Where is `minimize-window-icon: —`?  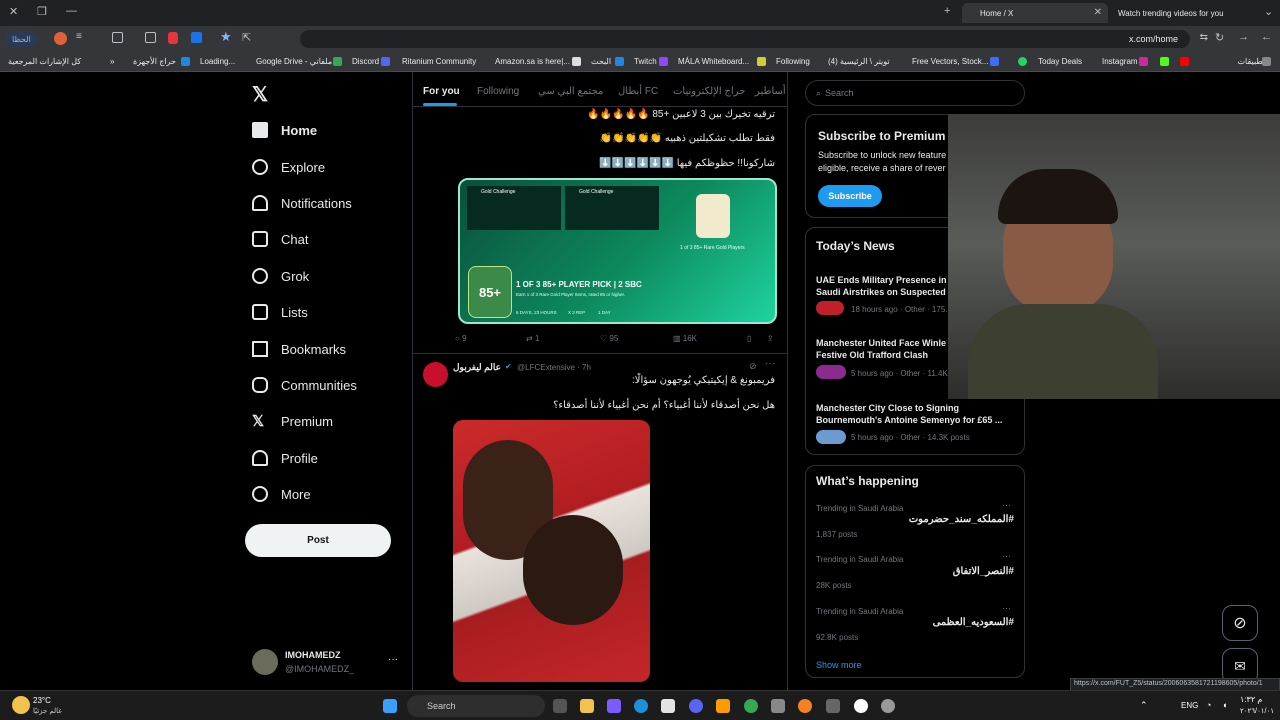 minimize-window-icon: — is located at coordinates (71, 11).